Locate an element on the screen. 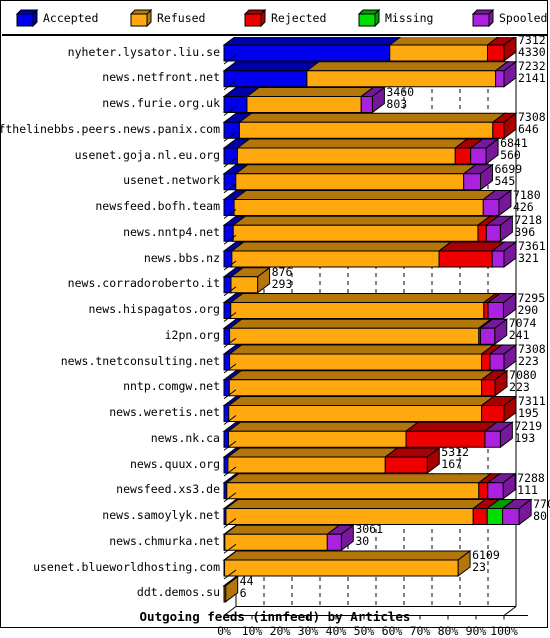 The image size is (550, 638). bar-value-secondary: 2141 is located at coordinates (532, 77).